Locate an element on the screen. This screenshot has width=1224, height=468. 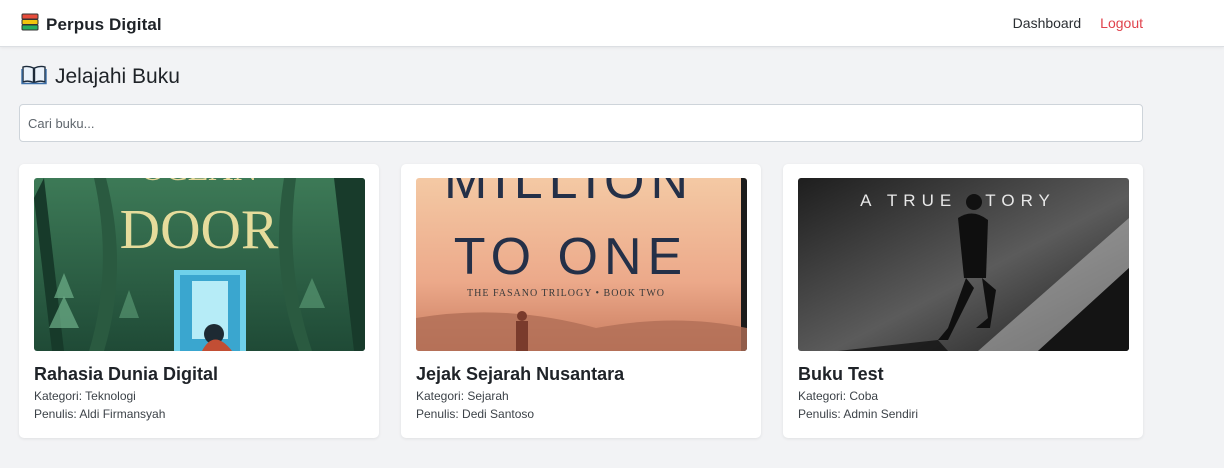
nav-links: Dashboard Logout is located at coordinates (1078, 23).